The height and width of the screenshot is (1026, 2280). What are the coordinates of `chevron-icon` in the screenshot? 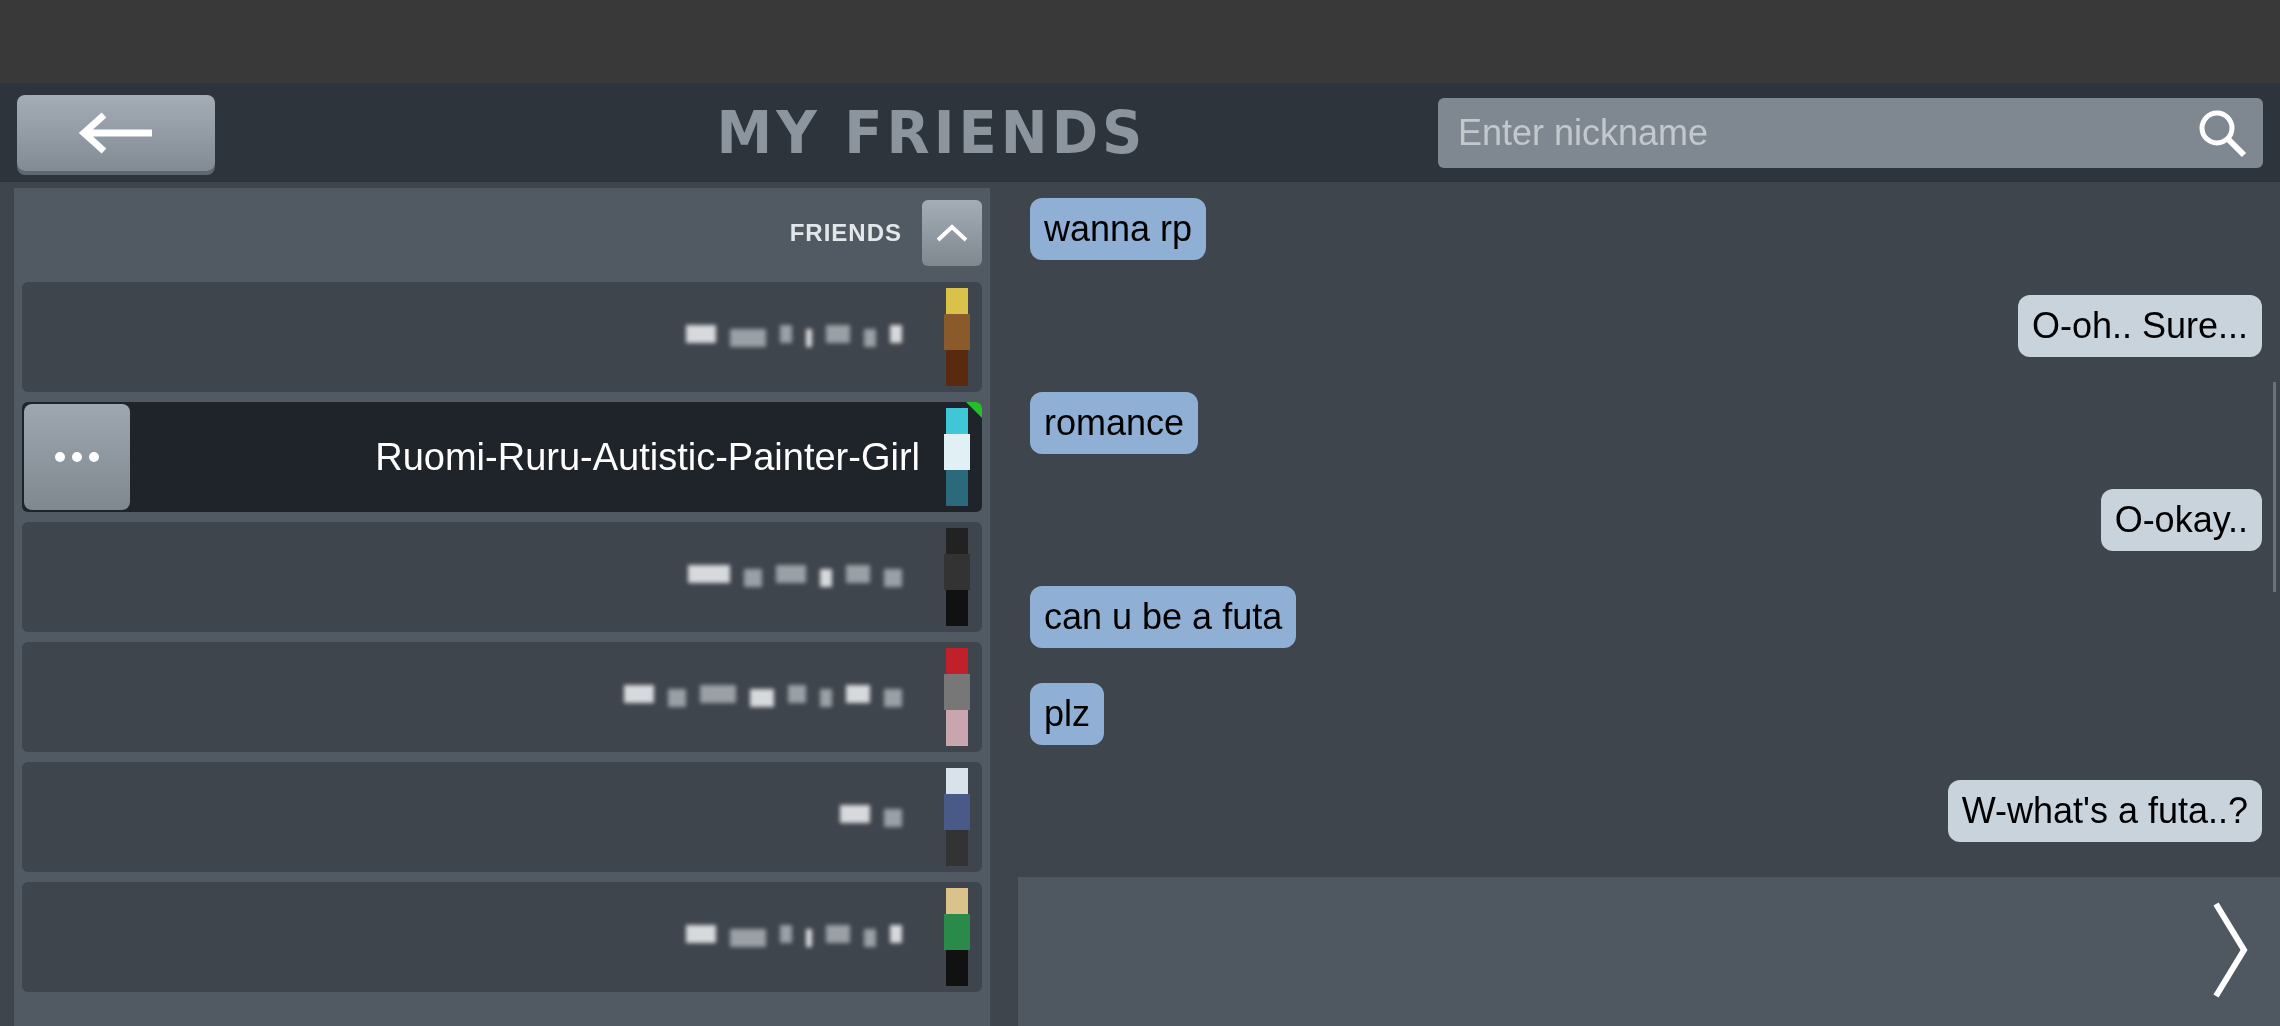 It's located at (952, 233).